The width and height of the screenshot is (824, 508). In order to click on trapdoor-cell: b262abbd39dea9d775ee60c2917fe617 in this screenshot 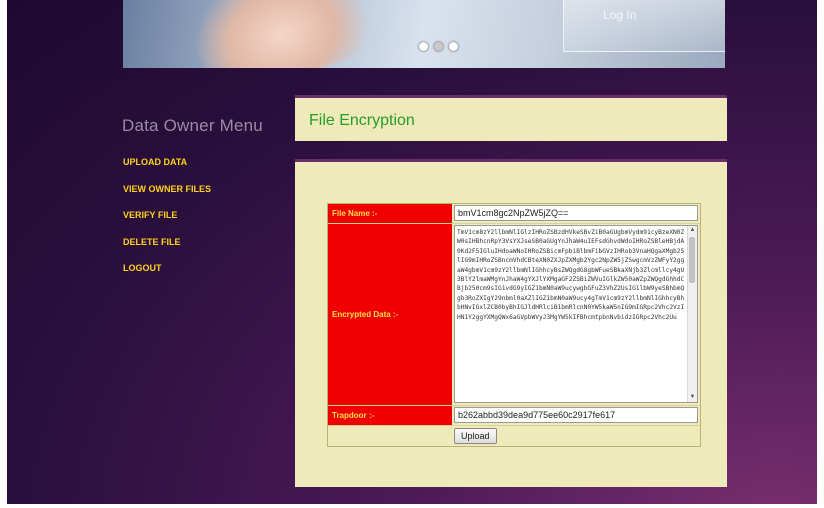, I will do `click(576, 415)`.